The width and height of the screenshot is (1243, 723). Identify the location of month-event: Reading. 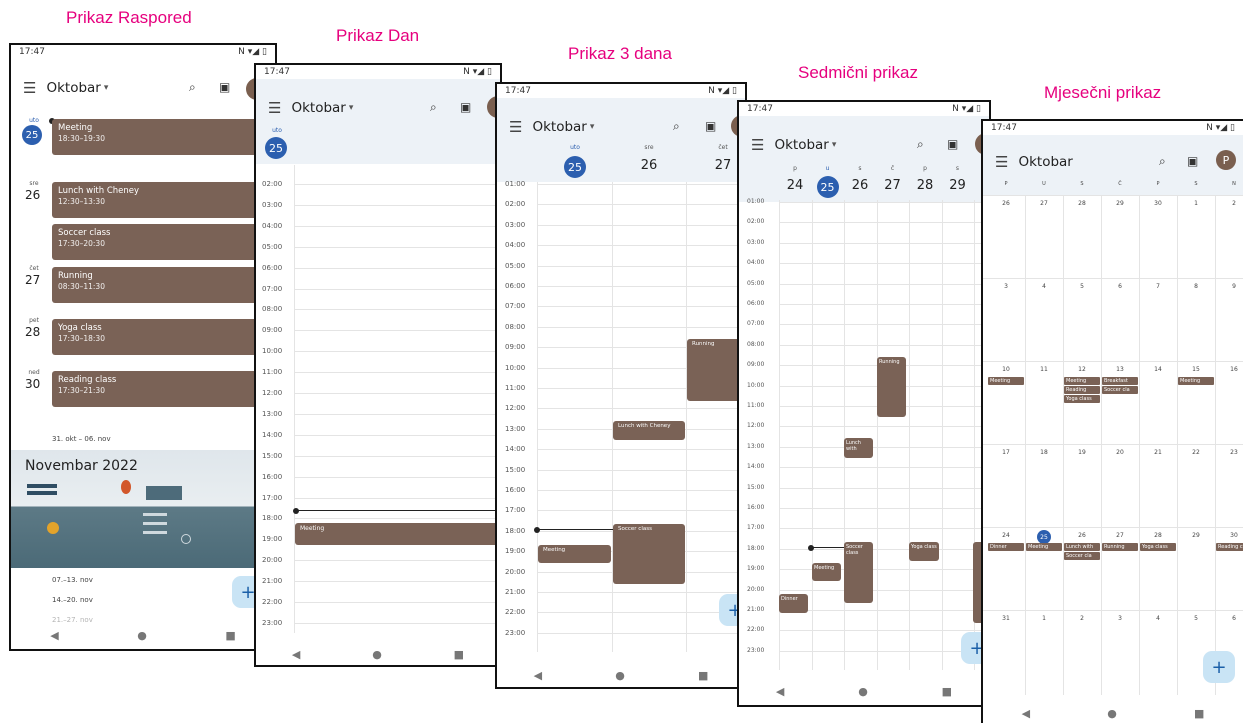
(1082, 390).